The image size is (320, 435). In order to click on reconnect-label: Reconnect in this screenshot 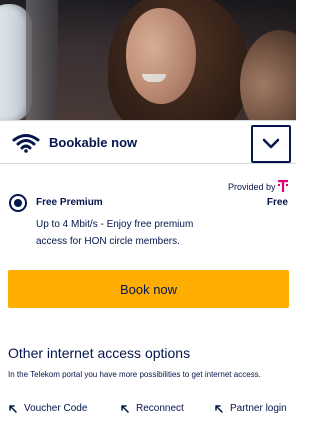, I will do `click(160, 408)`.